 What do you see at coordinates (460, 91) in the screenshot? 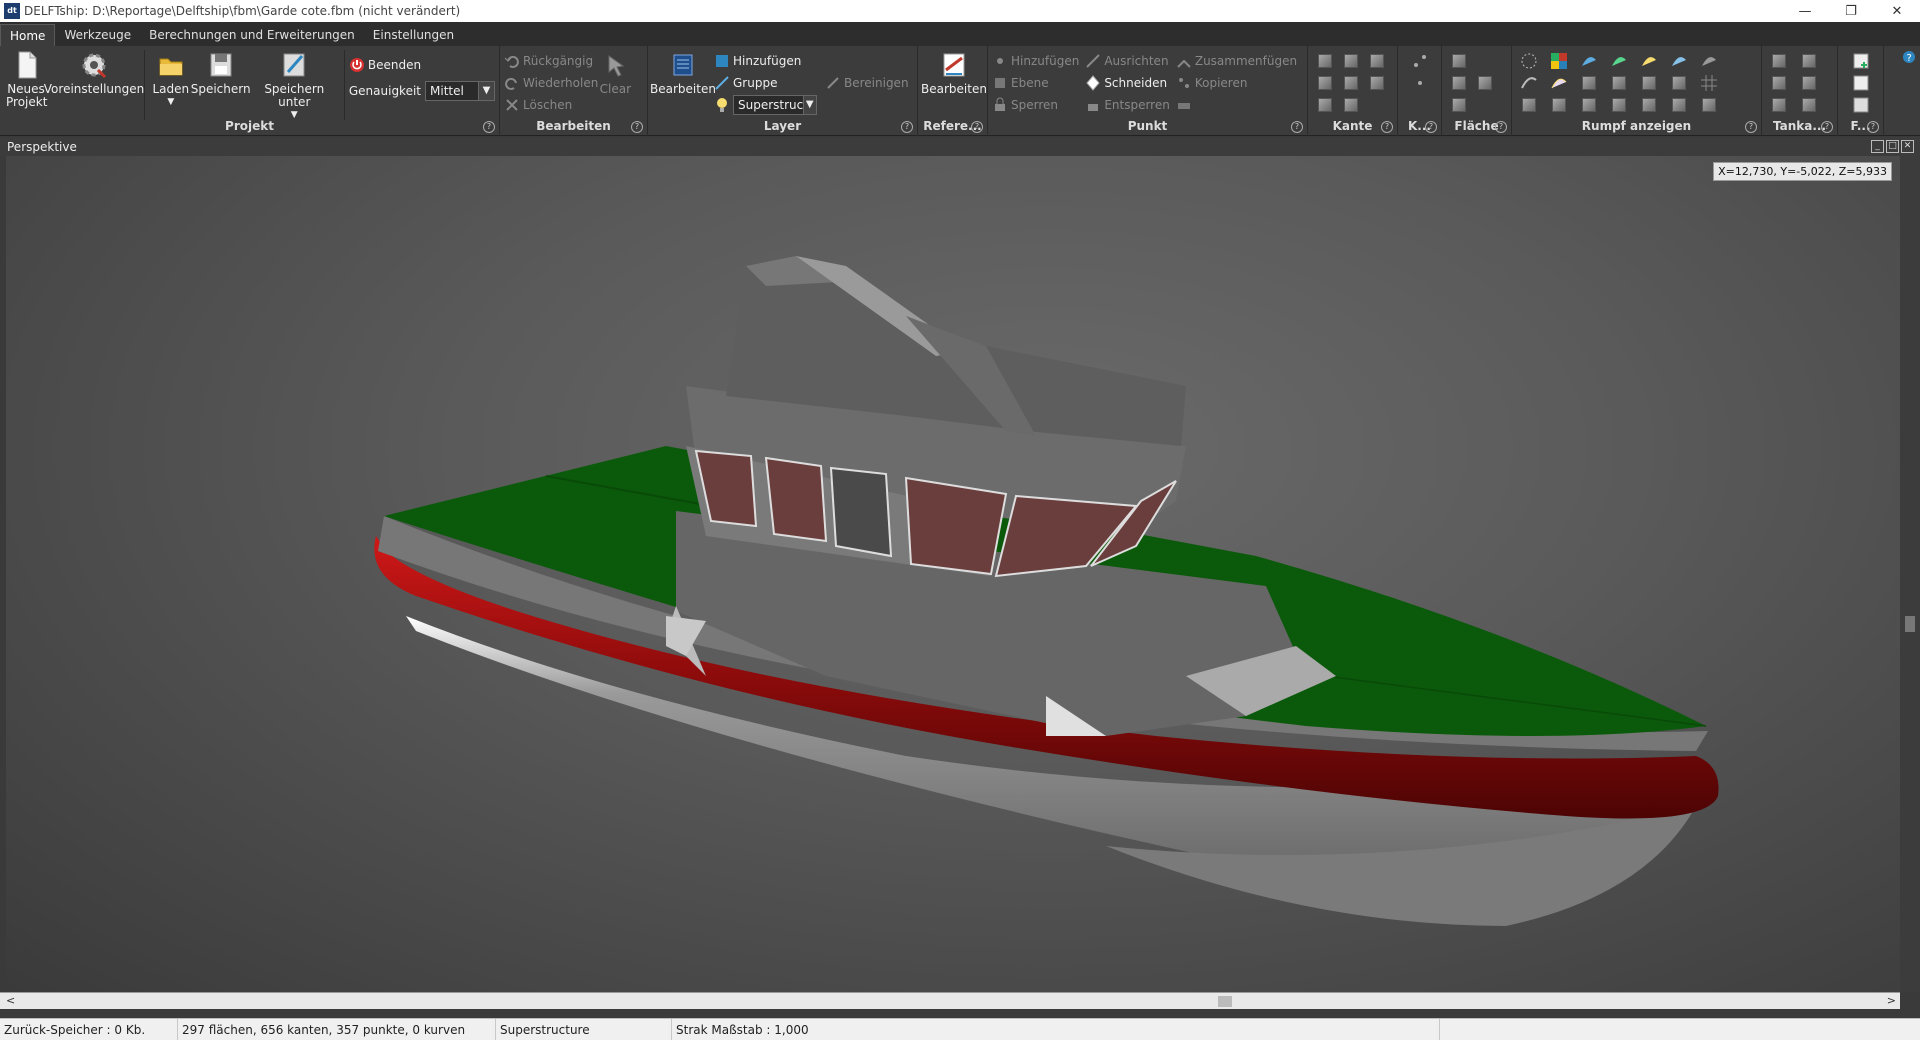
I see `genauigkeit-select: Mittel ▼` at bounding box center [460, 91].